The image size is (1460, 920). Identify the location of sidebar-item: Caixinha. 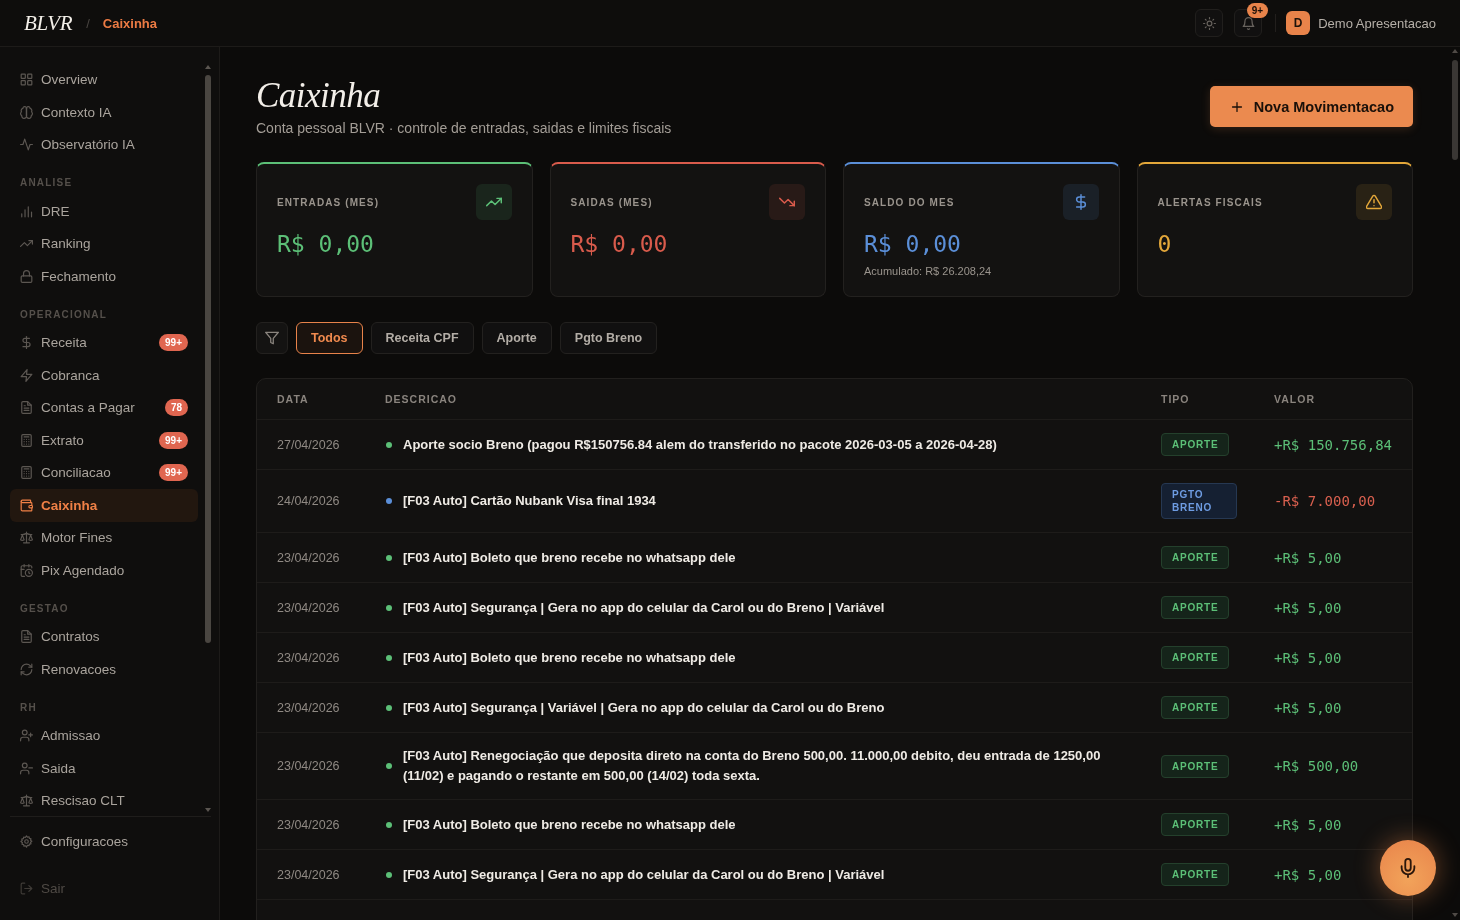
(104, 505).